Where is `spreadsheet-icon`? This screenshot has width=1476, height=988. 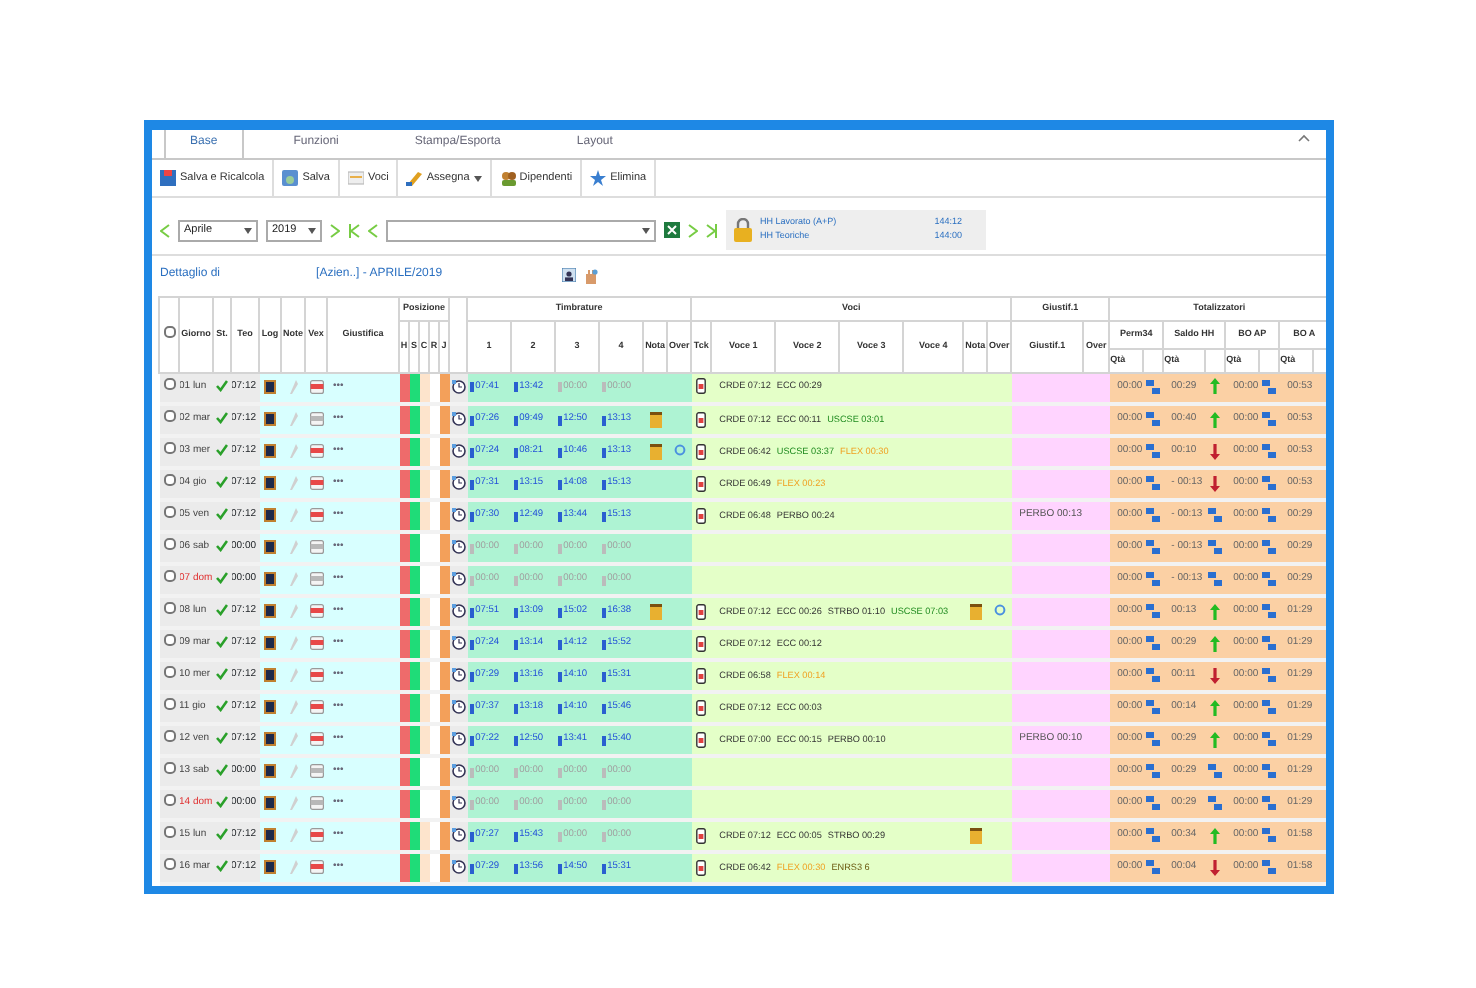
spreadsheet-icon is located at coordinates (672, 230).